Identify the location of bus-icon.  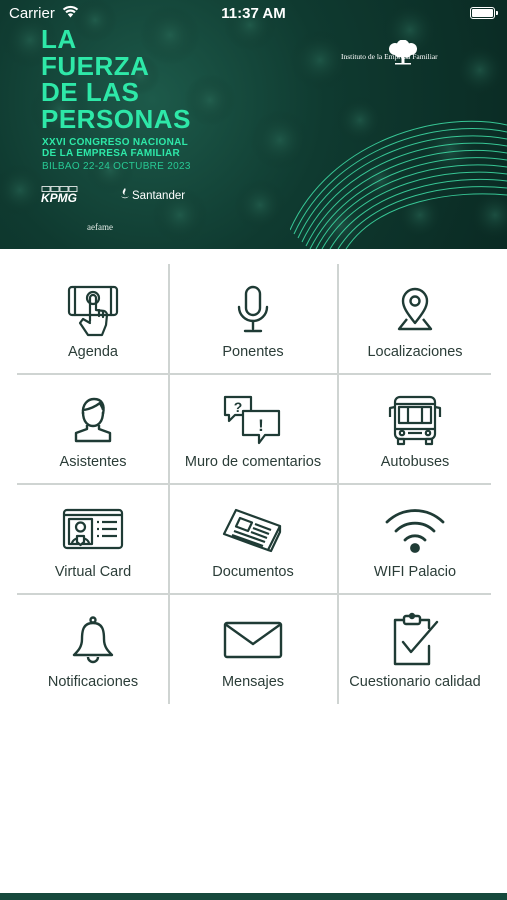
(415, 420).